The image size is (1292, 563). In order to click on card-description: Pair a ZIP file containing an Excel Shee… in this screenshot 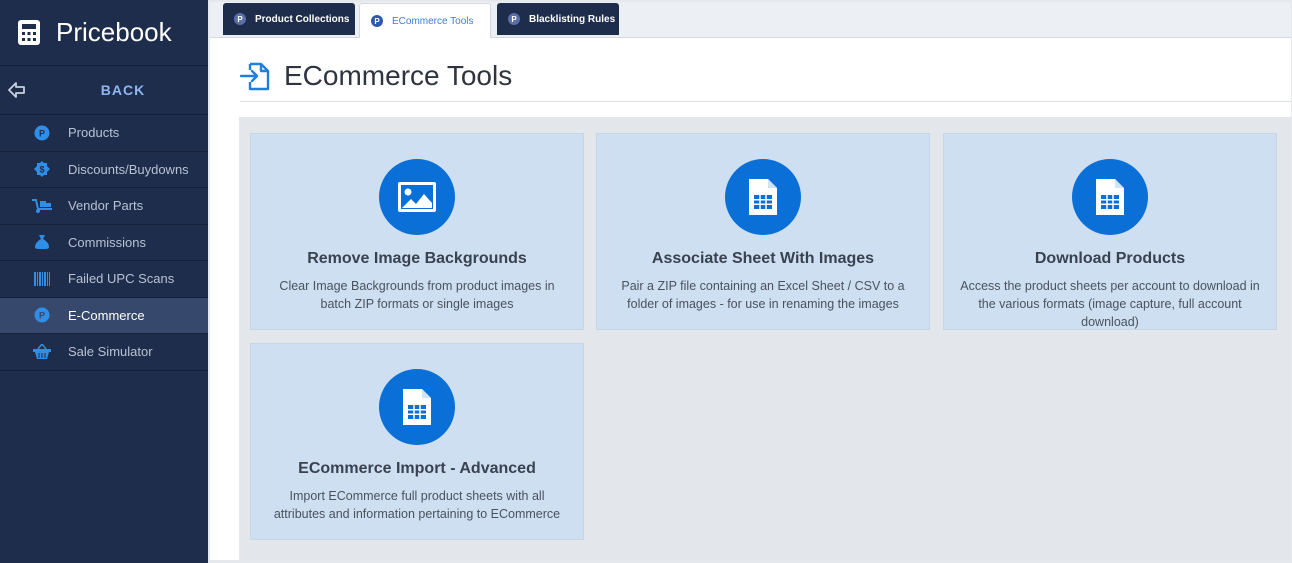, I will do `click(763, 295)`.